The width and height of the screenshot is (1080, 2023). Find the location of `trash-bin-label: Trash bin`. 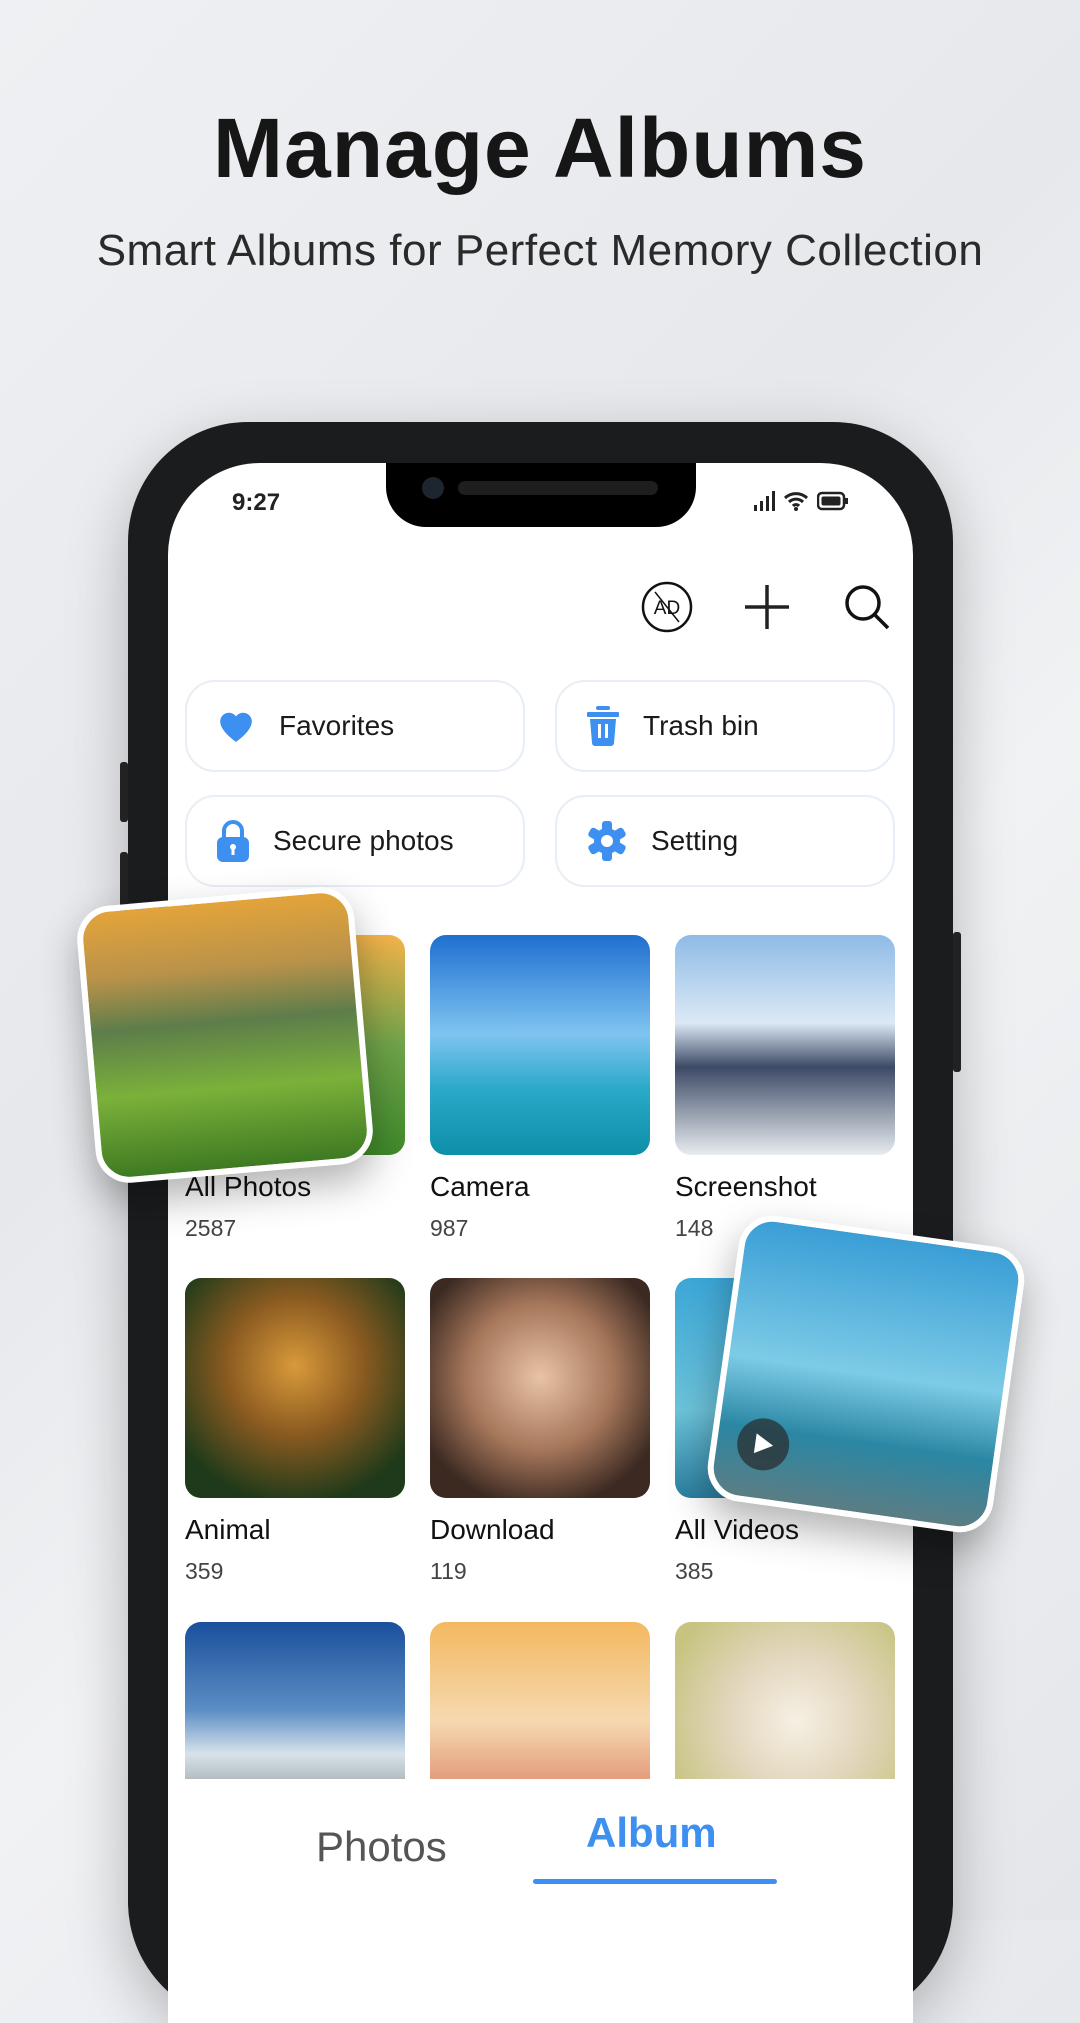

trash-bin-label: Trash bin is located at coordinates (701, 725).